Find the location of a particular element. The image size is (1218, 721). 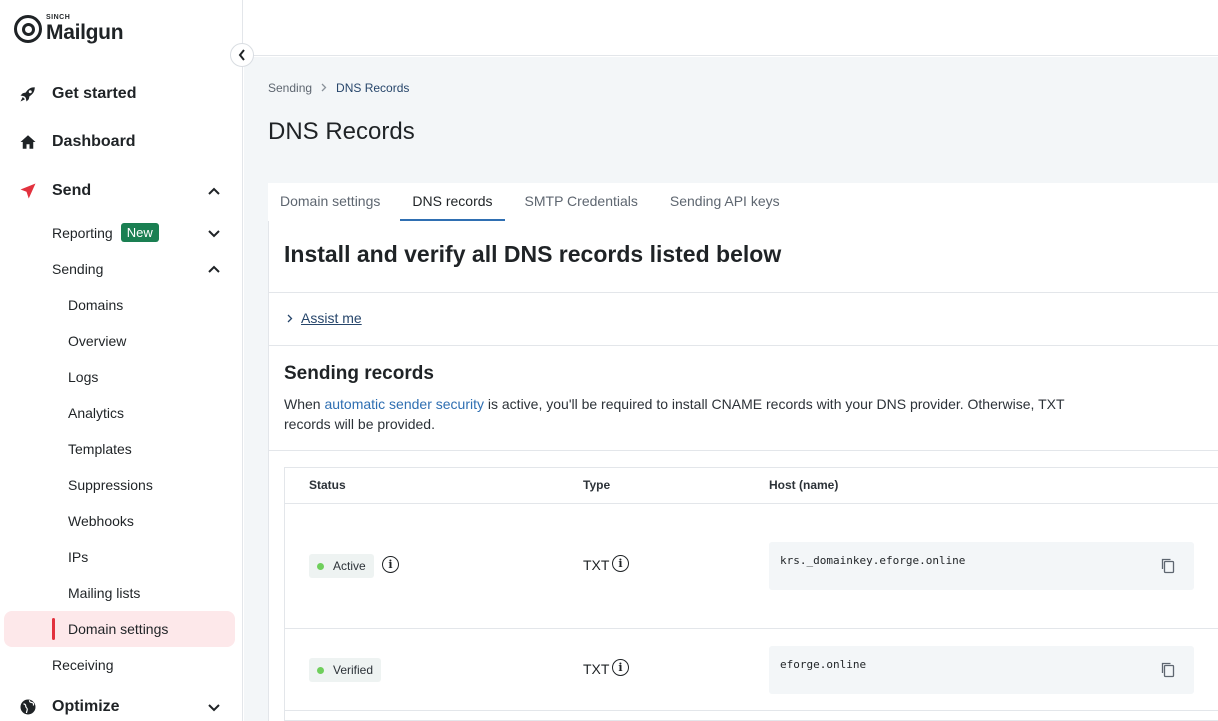

breadcrumb: Sending DNS Records is located at coordinates (338, 88).